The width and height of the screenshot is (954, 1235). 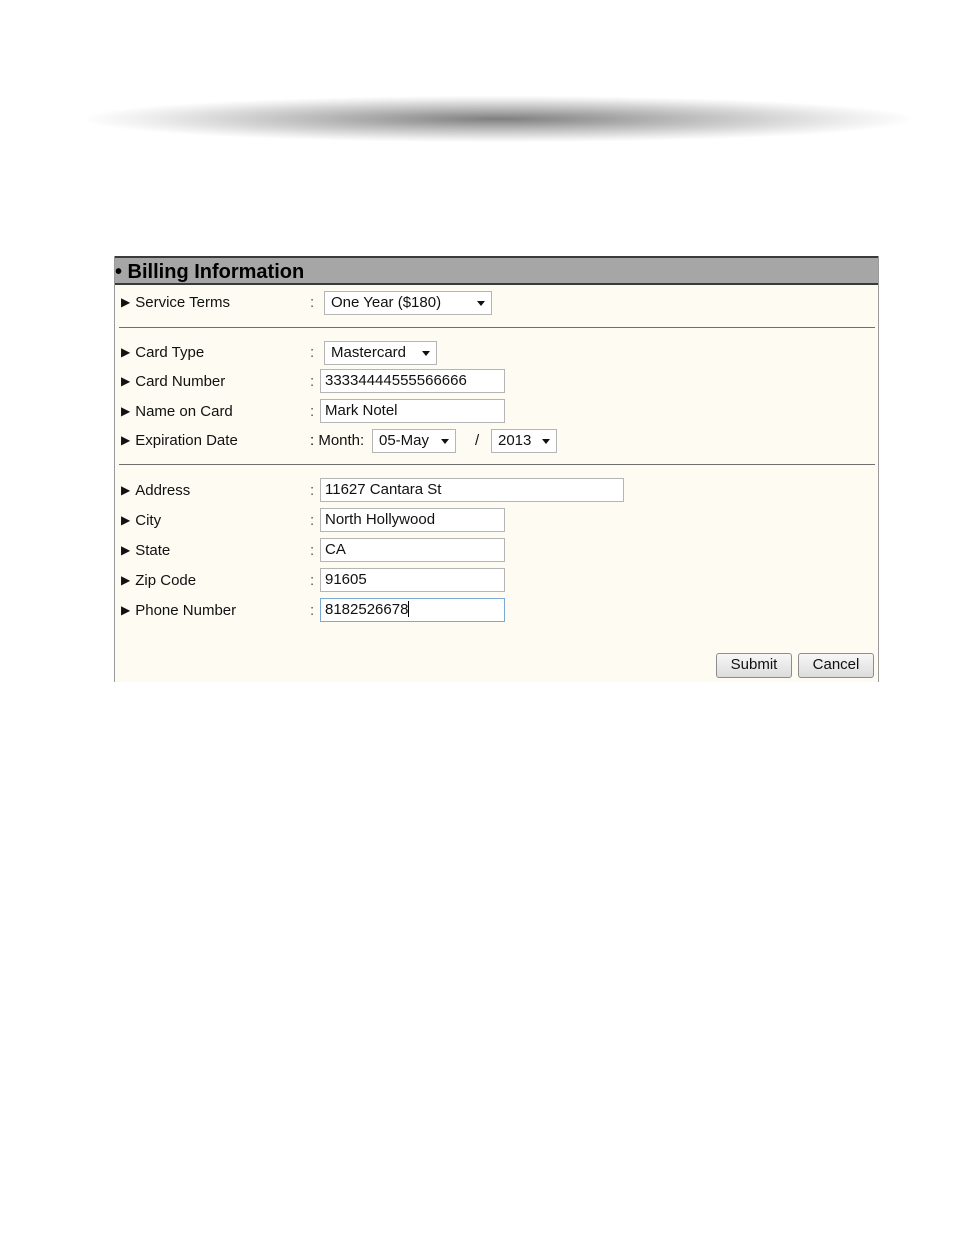 What do you see at coordinates (496, 303) in the screenshot?
I see `row-service-terms: ▶ Service Terms : One Year ($180)` at bounding box center [496, 303].